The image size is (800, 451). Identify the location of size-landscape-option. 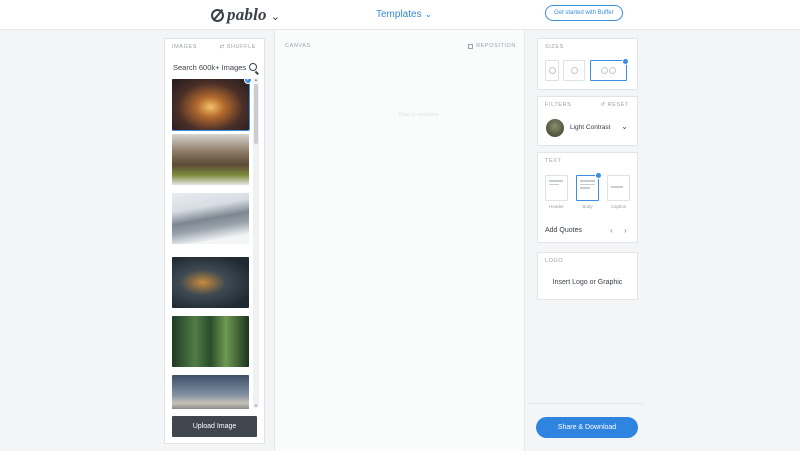
(609, 69).